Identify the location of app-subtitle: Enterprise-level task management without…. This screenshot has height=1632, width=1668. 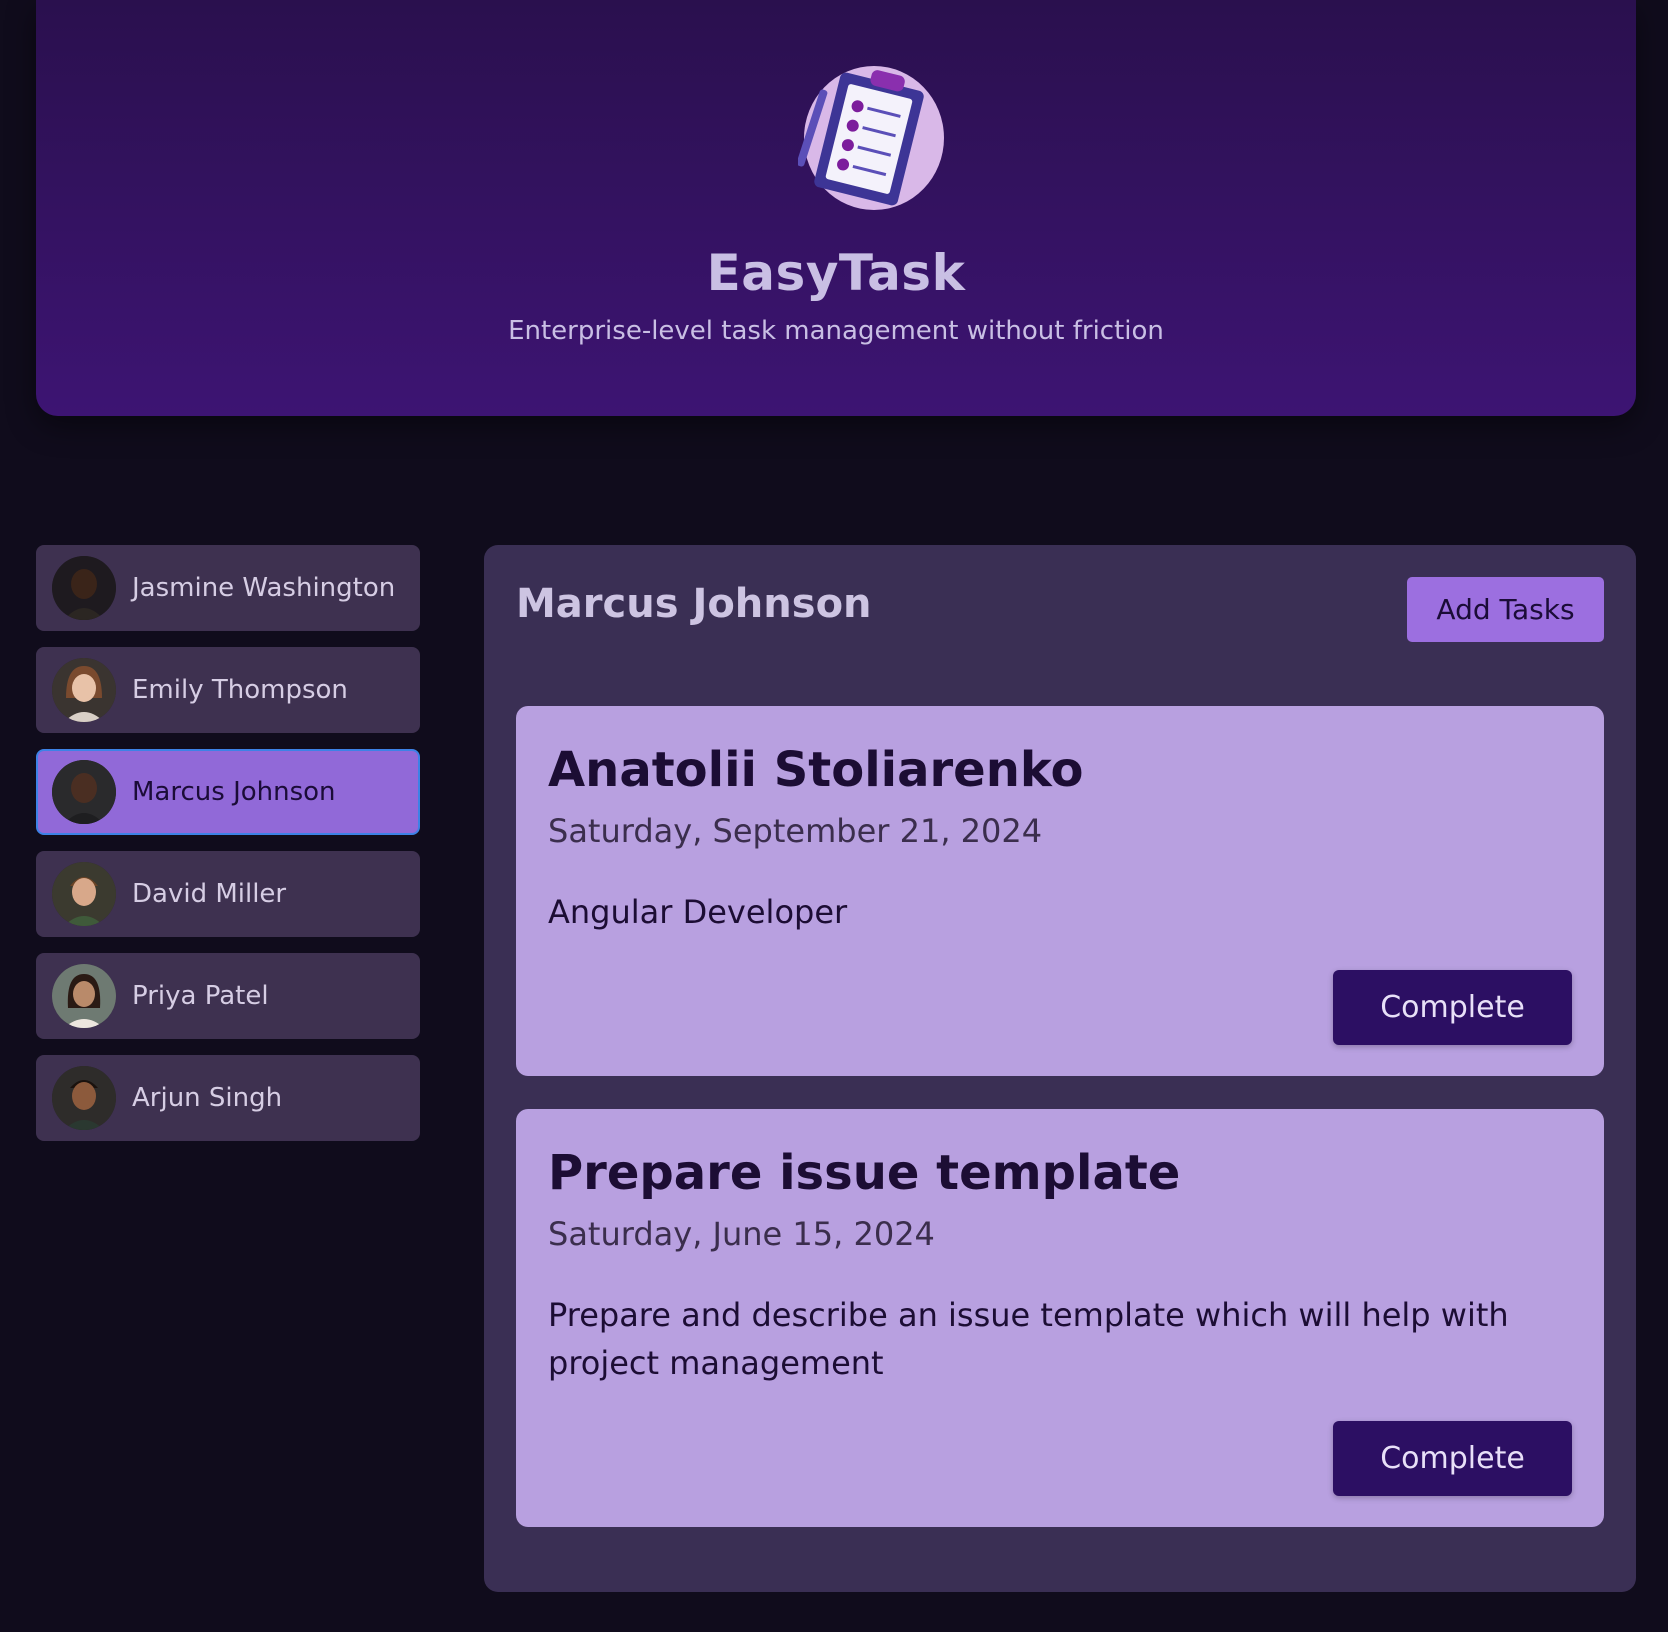
(836, 331).